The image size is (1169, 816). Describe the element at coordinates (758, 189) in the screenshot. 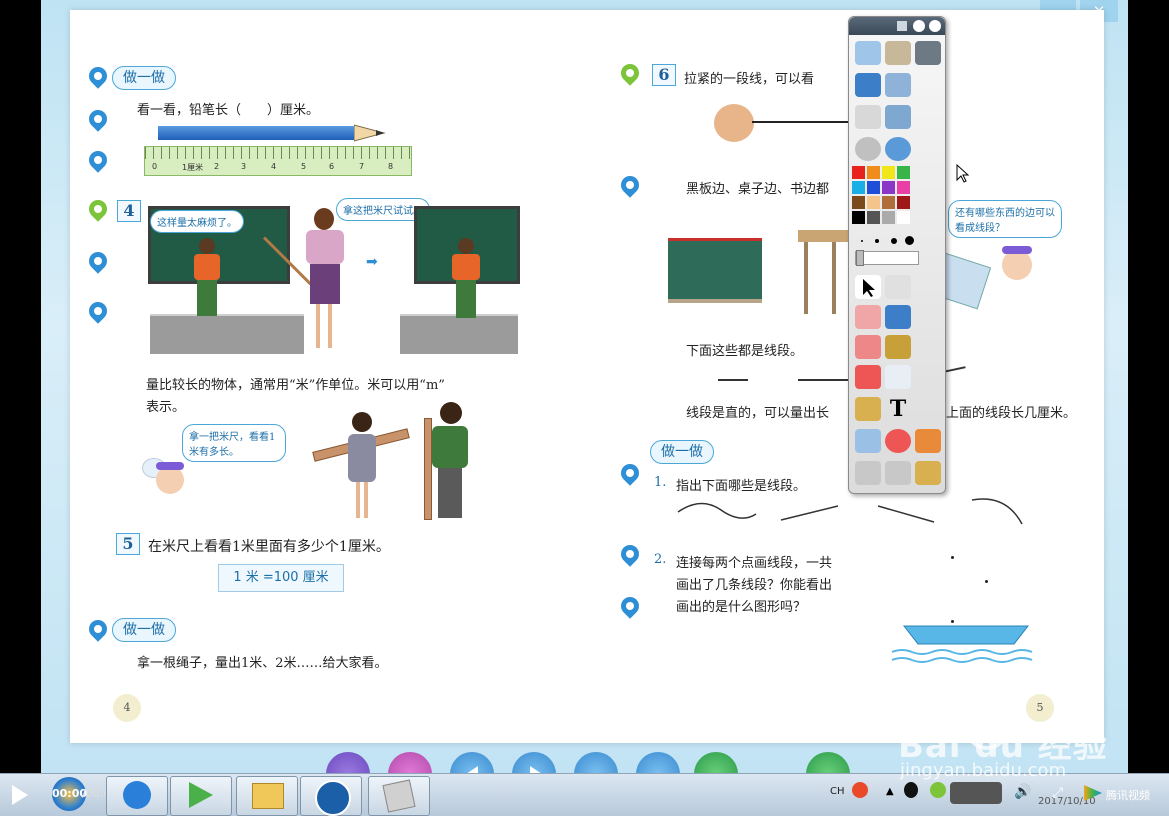

I see `edges-text: 黑板边、桌子边、书边都` at that location.